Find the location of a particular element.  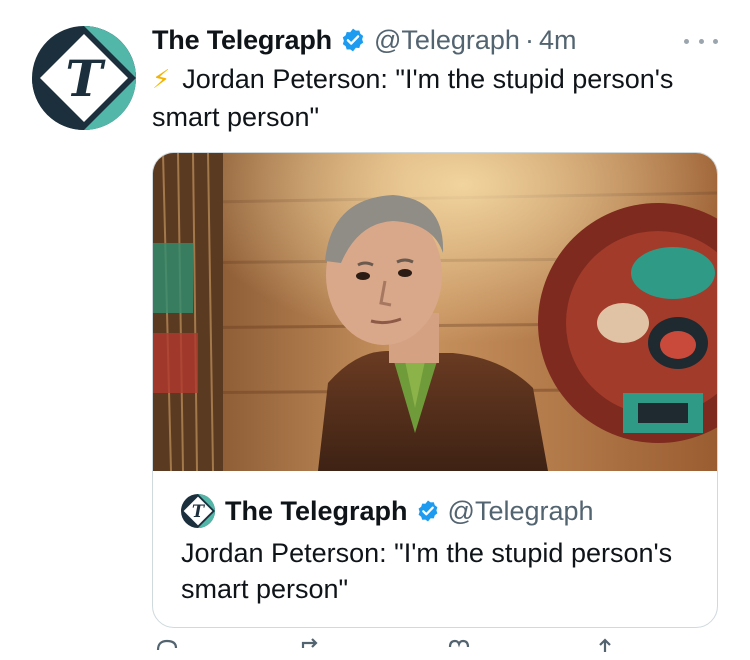

quoted-tweet-header: T The Telegraph @Telegraph is located at coordinates (387, 511).